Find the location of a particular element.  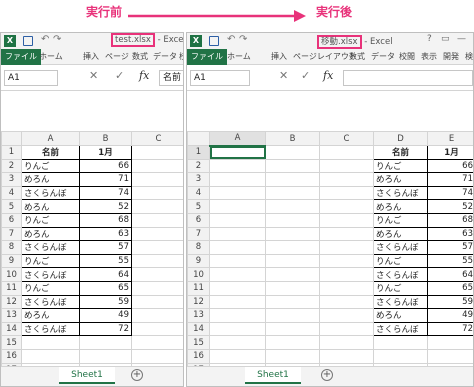

name-box: A1 is located at coordinates (220, 78).